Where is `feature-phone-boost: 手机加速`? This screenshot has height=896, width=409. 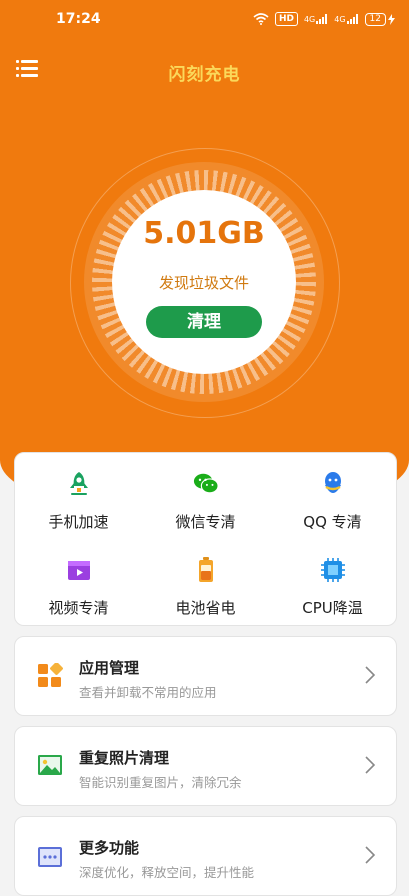
feature-phone-boost: 手机加速 is located at coordinates (78, 497).